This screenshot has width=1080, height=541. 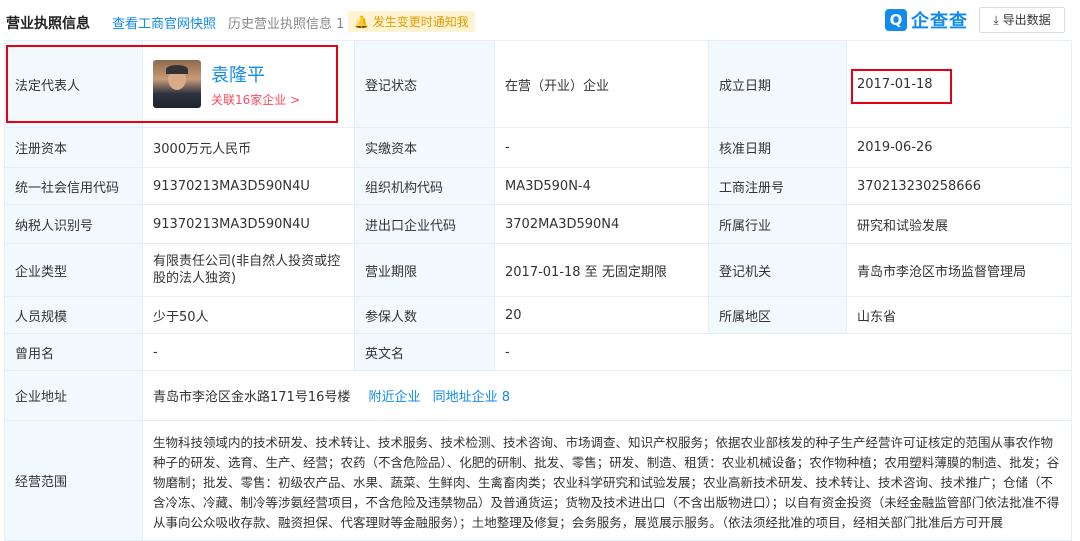 I want to click on org-code-value: MA3D590N-4, so click(x=601, y=186).